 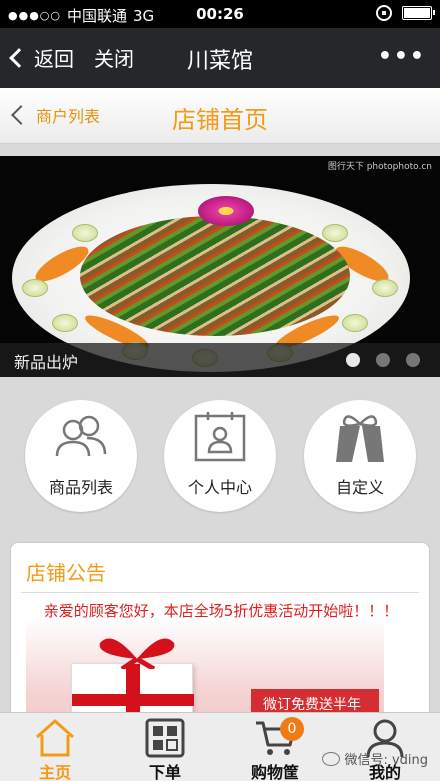 What do you see at coordinates (219, 487) in the screenshot?
I see `nav-personal-center-label: 个人中心` at bounding box center [219, 487].